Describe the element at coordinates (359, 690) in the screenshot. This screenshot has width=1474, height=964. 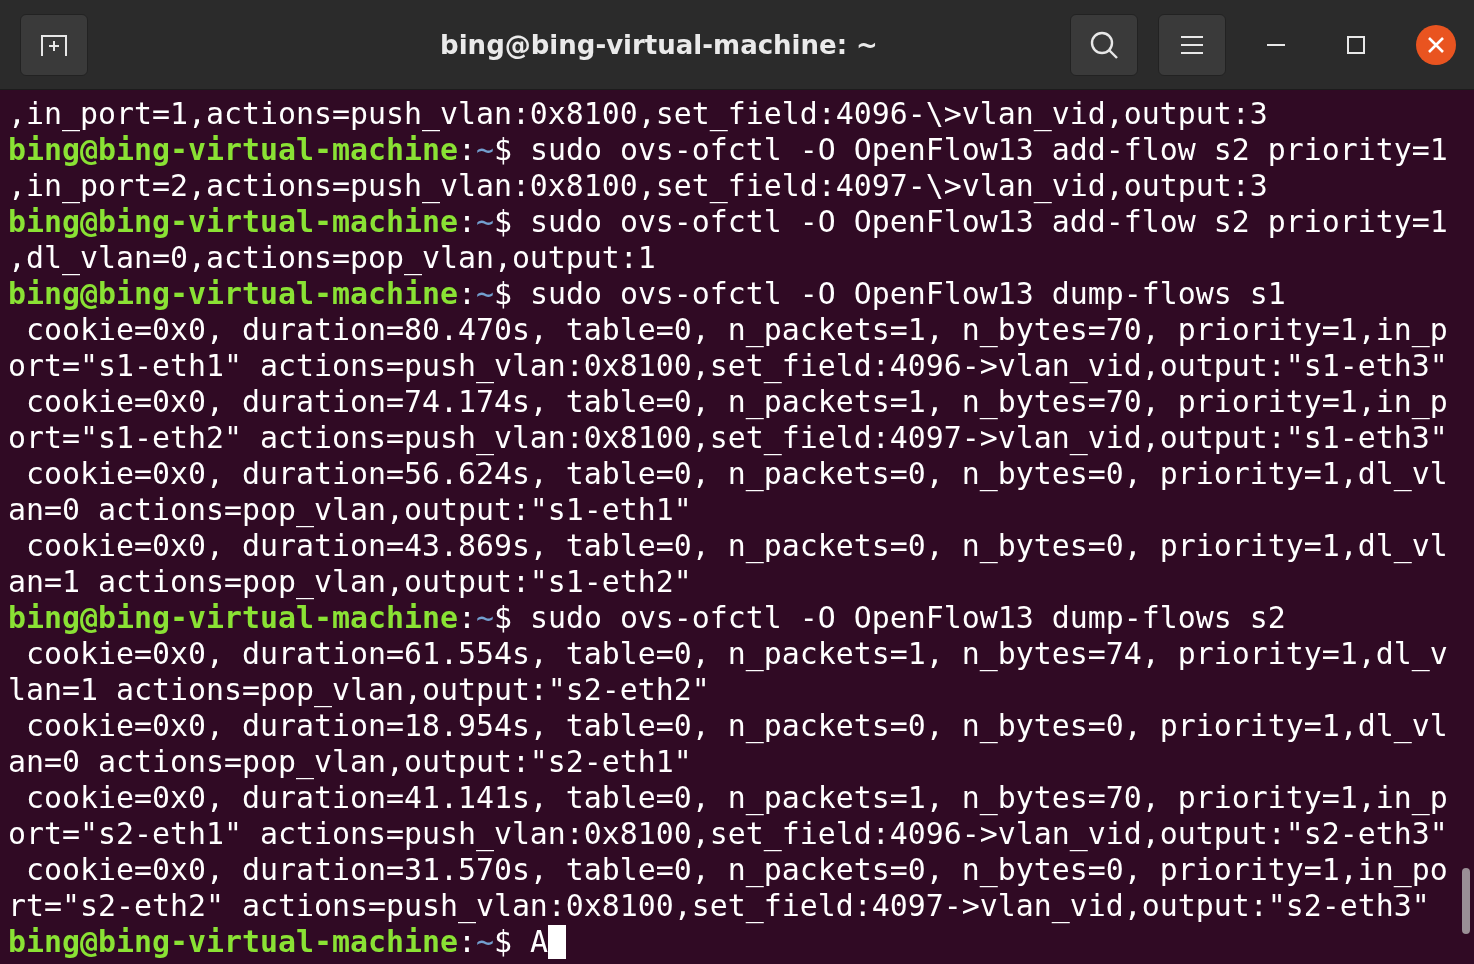
I see `output-line: lan=1 actions=pop_vlan,output:"s2-eth2"` at that location.